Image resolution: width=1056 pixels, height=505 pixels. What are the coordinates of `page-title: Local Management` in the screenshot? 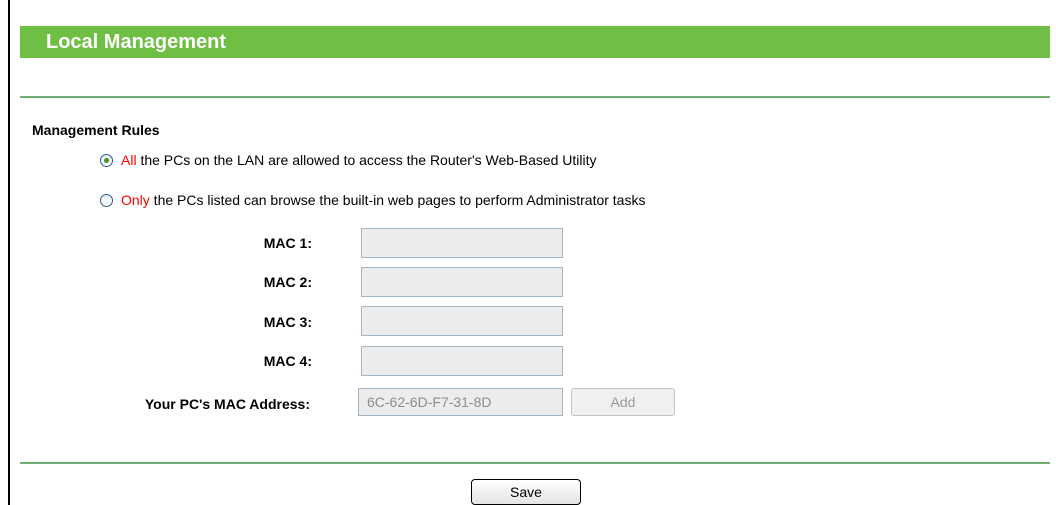 It's located at (136, 42).